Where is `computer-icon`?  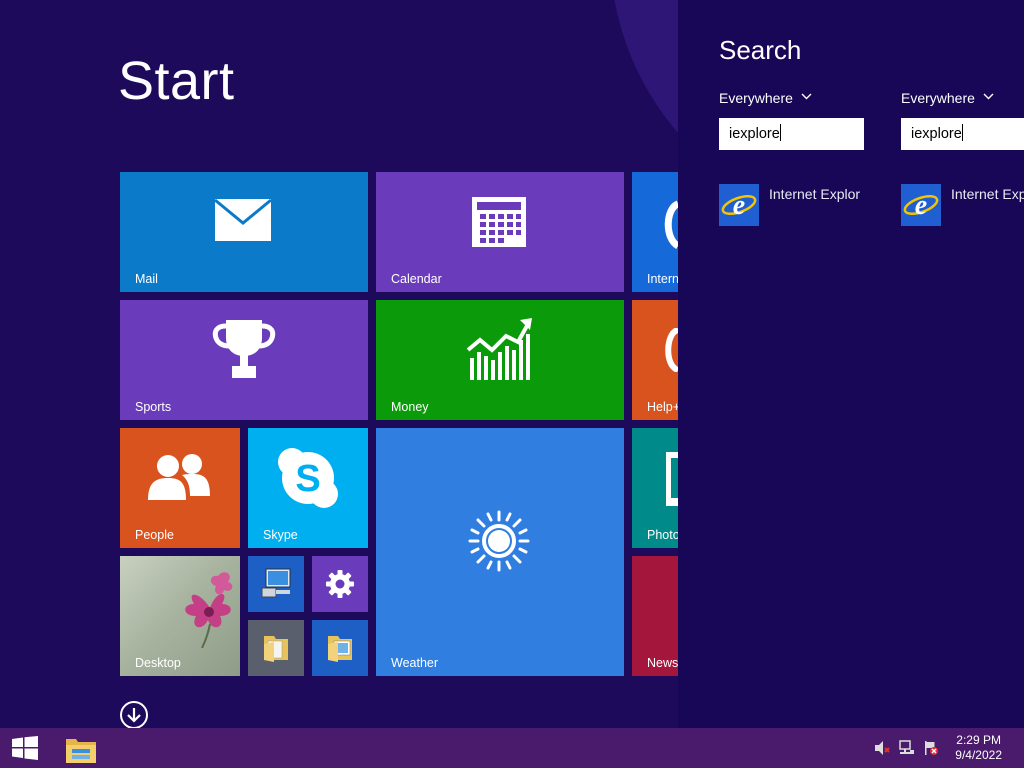
computer-icon is located at coordinates (276, 583).